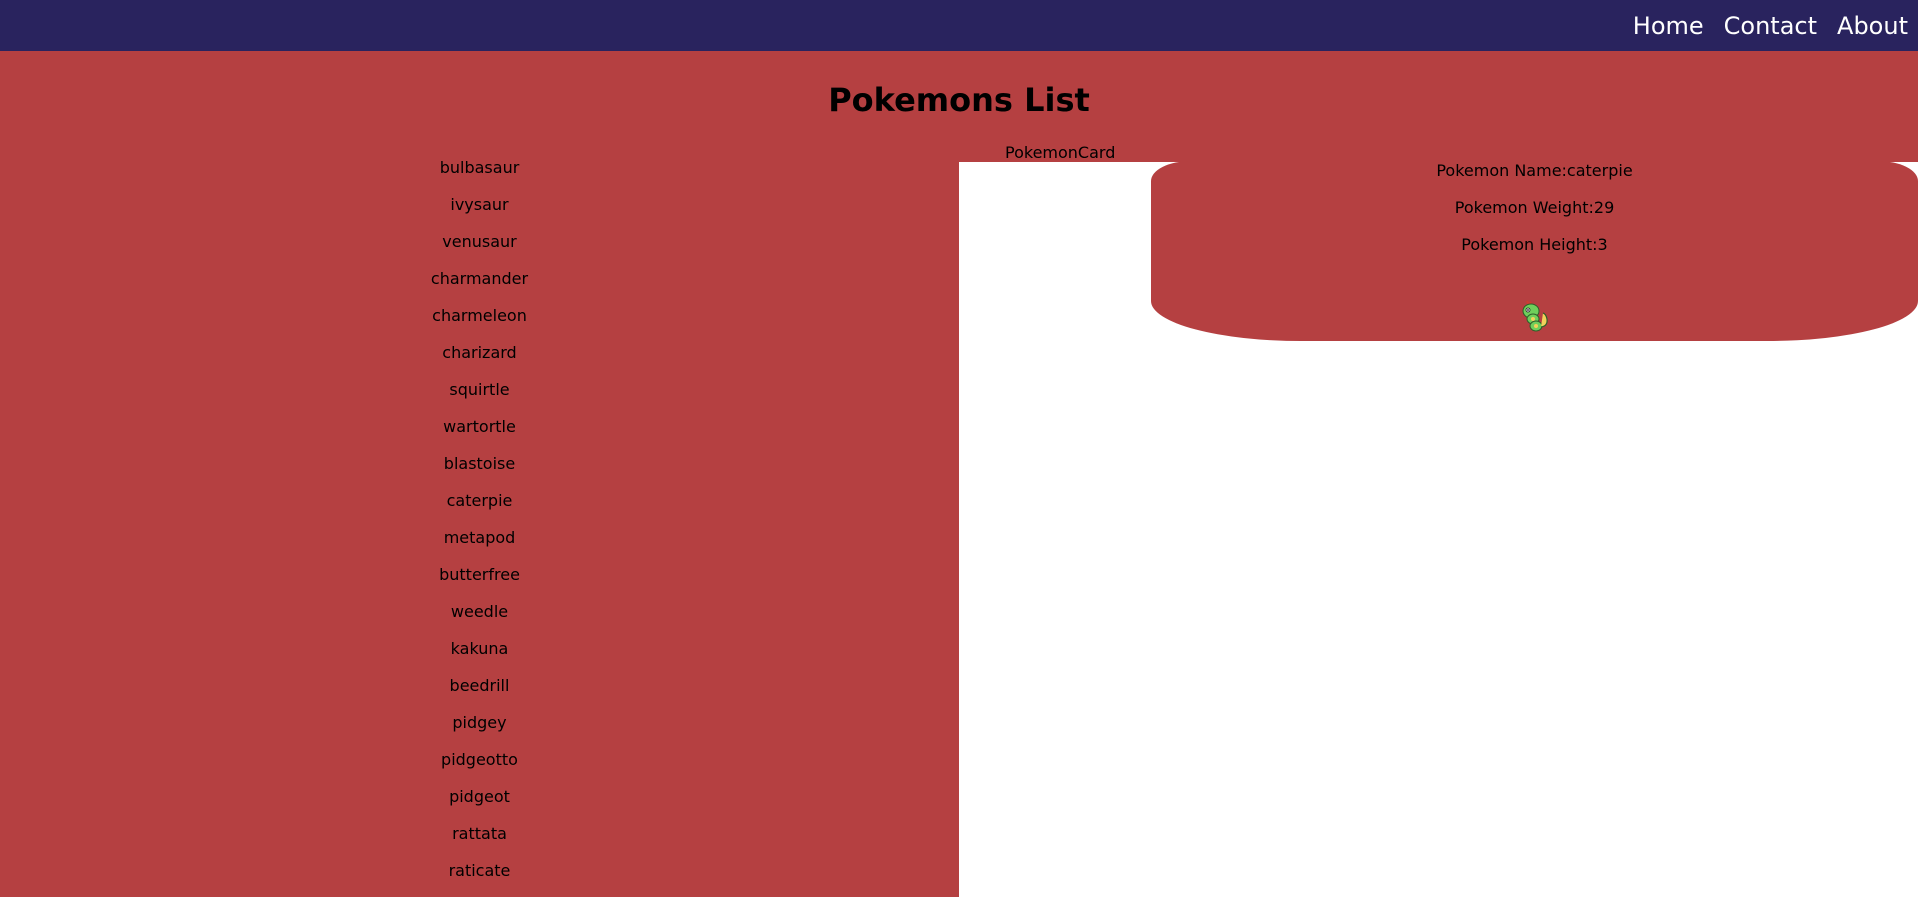  Describe the element at coordinates (479, 471) in the screenshot. I see `list-item: blastoise` at that location.